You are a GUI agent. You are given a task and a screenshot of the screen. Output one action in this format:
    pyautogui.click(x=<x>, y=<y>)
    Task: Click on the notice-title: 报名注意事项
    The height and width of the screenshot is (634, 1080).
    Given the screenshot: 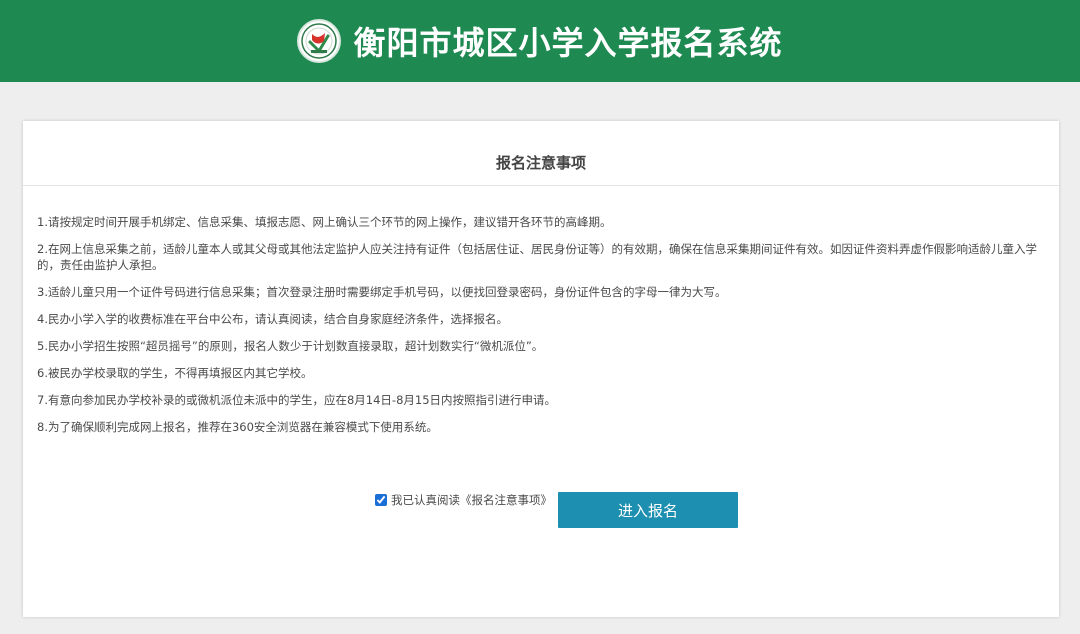 What is the action you would take?
    pyautogui.click(x=541, y=153)
    